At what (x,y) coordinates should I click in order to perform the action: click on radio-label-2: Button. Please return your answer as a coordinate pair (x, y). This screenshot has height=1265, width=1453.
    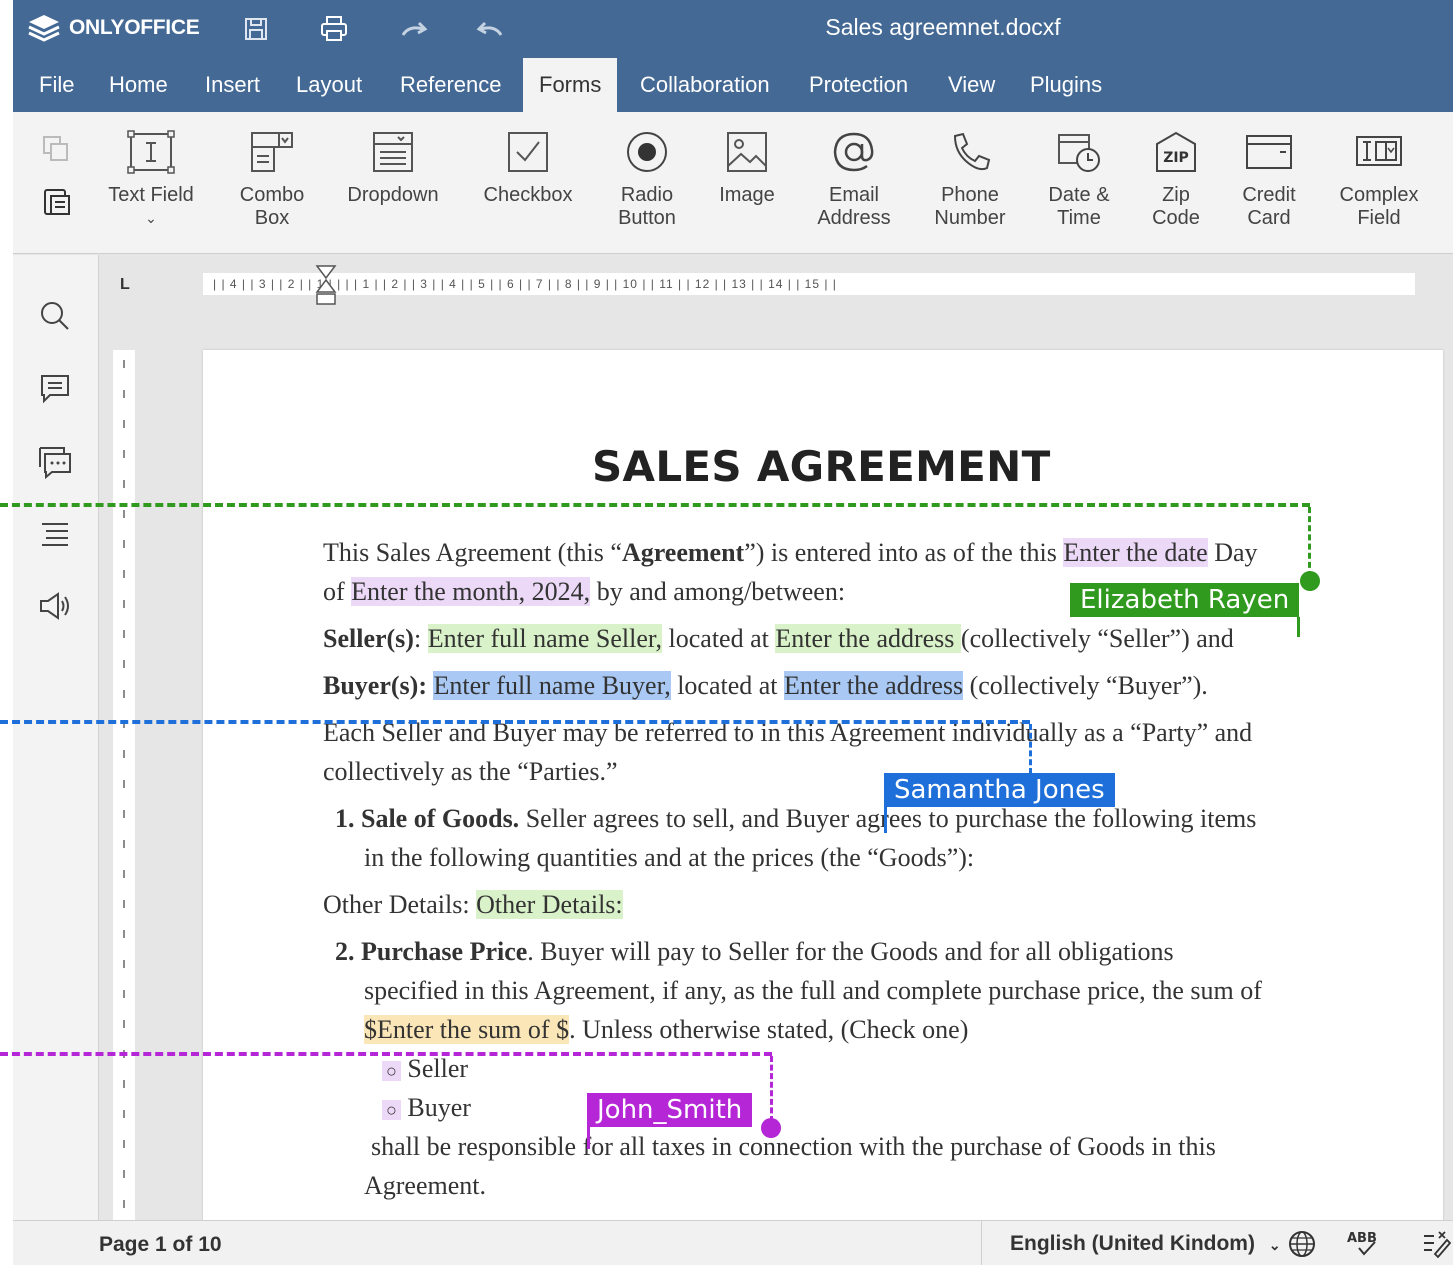
    Looking at the image, I should click on (647, 218).